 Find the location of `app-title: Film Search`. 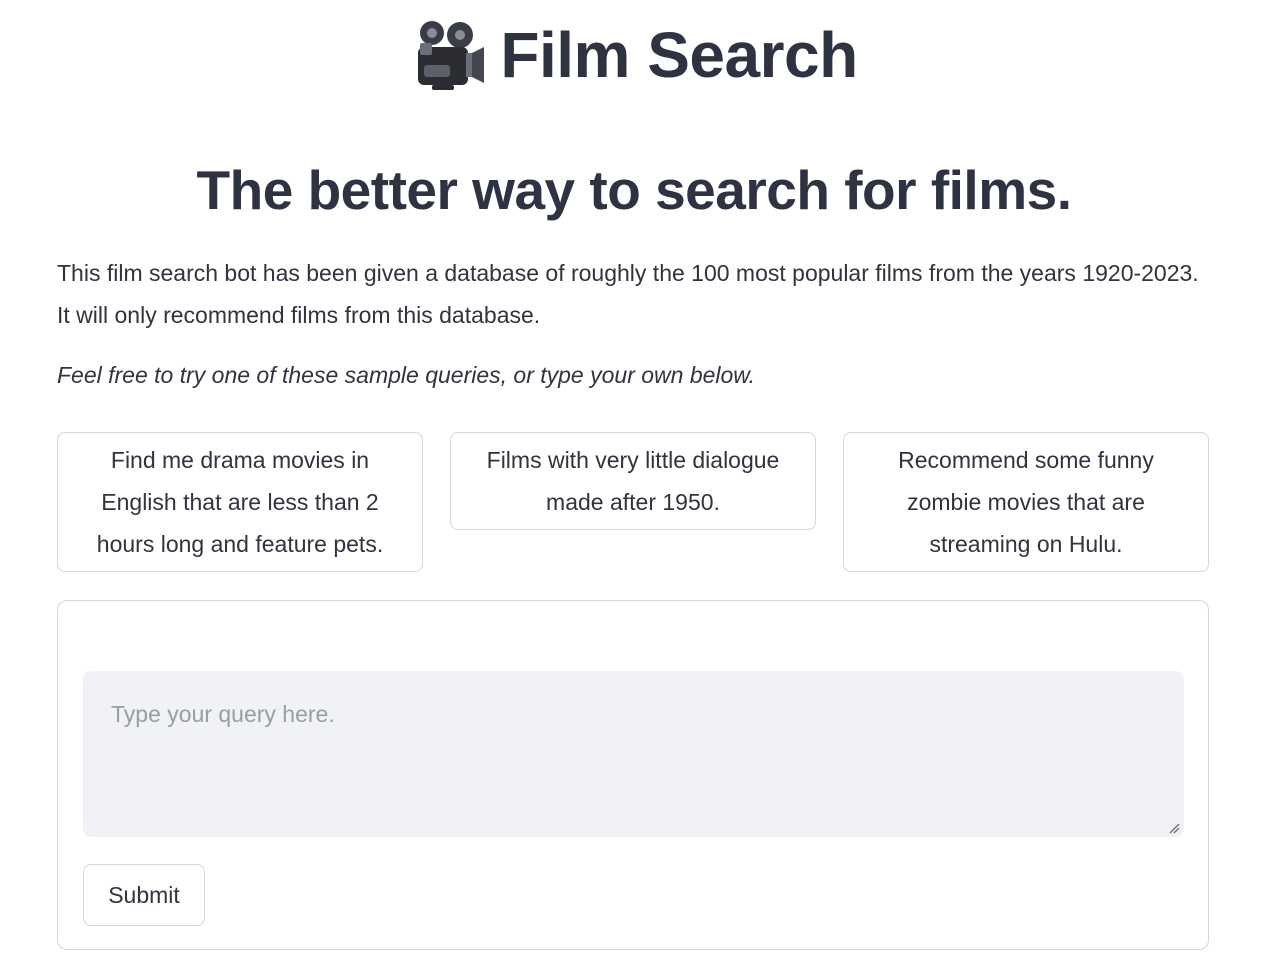

app-title: Film Search is located at coordinates (634, 55).